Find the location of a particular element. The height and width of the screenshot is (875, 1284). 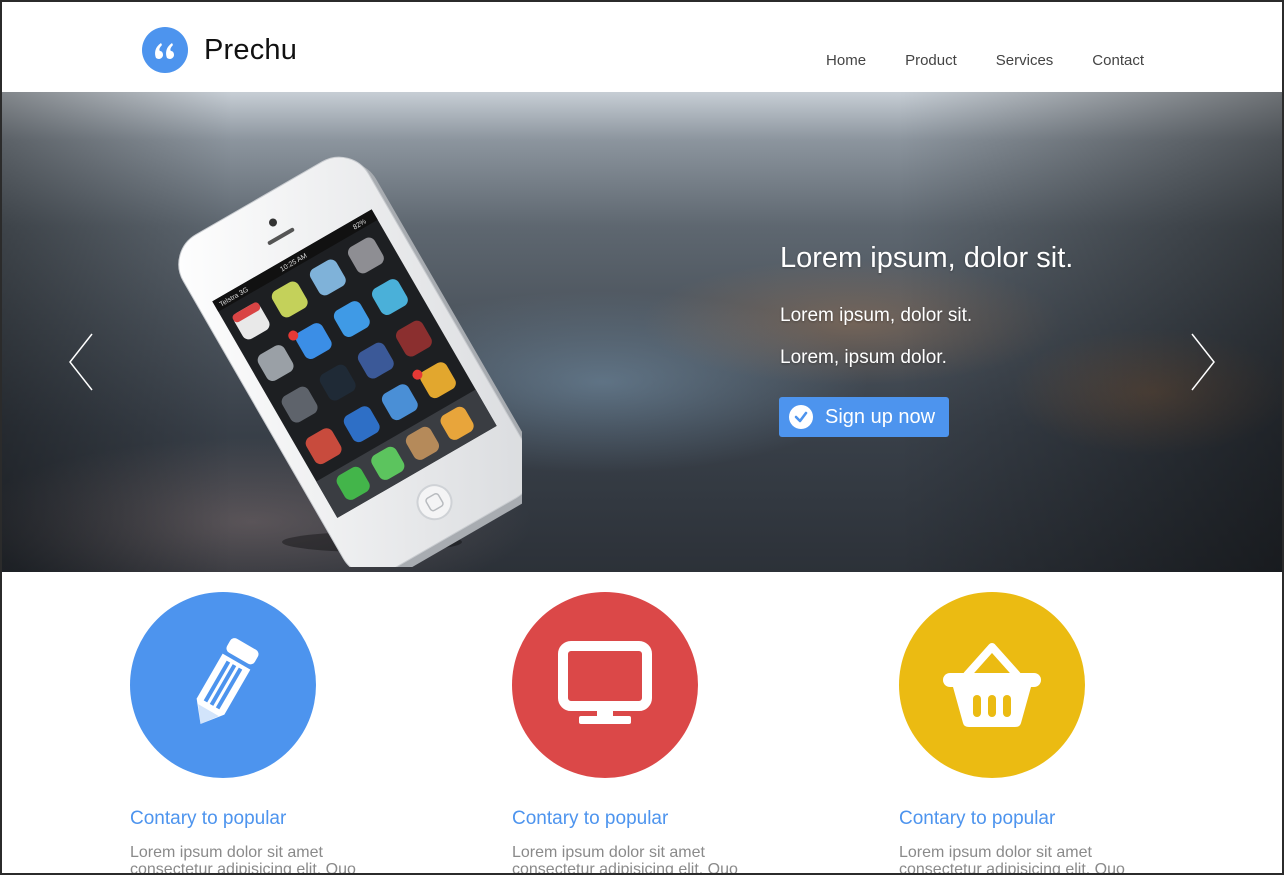

sign-up-button: Sign up now is located at coordinates (864, 417).